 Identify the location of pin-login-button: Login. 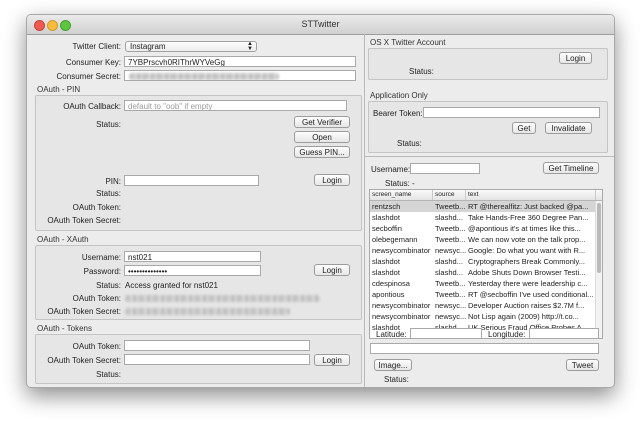
(332, 180).